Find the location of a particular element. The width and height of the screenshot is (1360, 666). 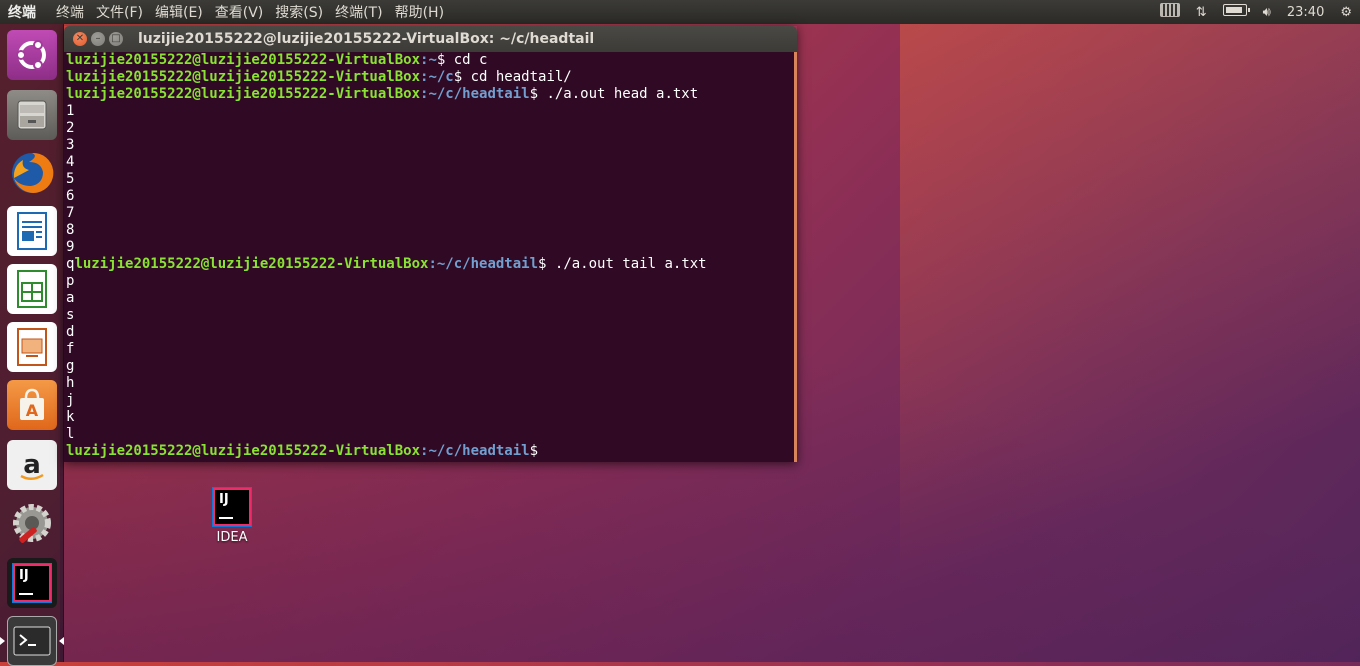

terminal-line: 8 is located at coordinates (430, 230).